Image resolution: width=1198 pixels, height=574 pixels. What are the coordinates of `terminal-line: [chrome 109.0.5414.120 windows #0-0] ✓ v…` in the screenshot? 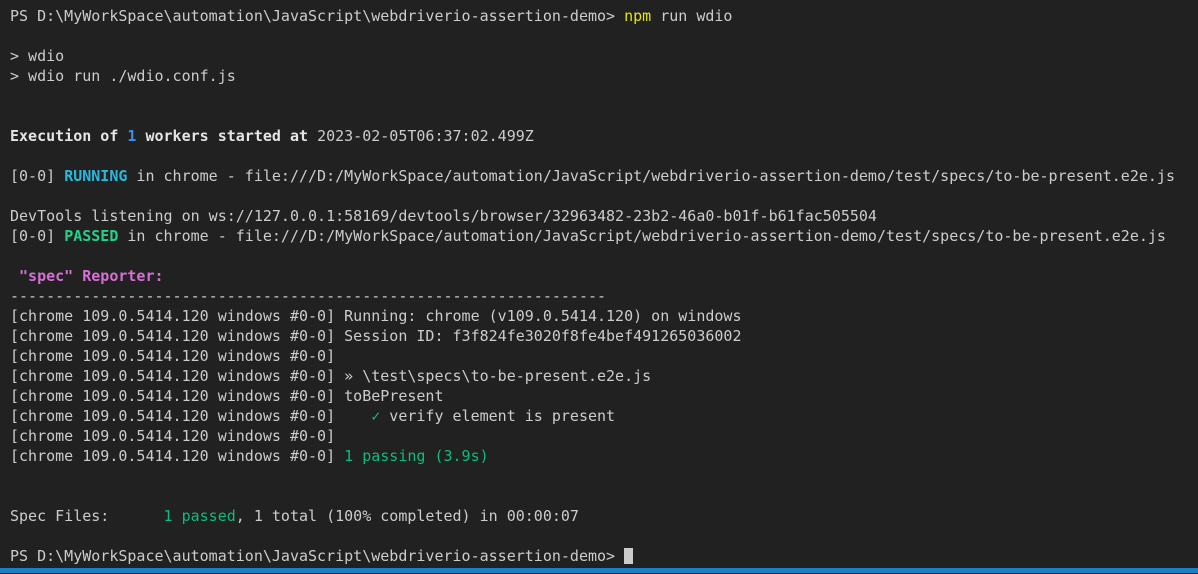 It's located at (604, 416).